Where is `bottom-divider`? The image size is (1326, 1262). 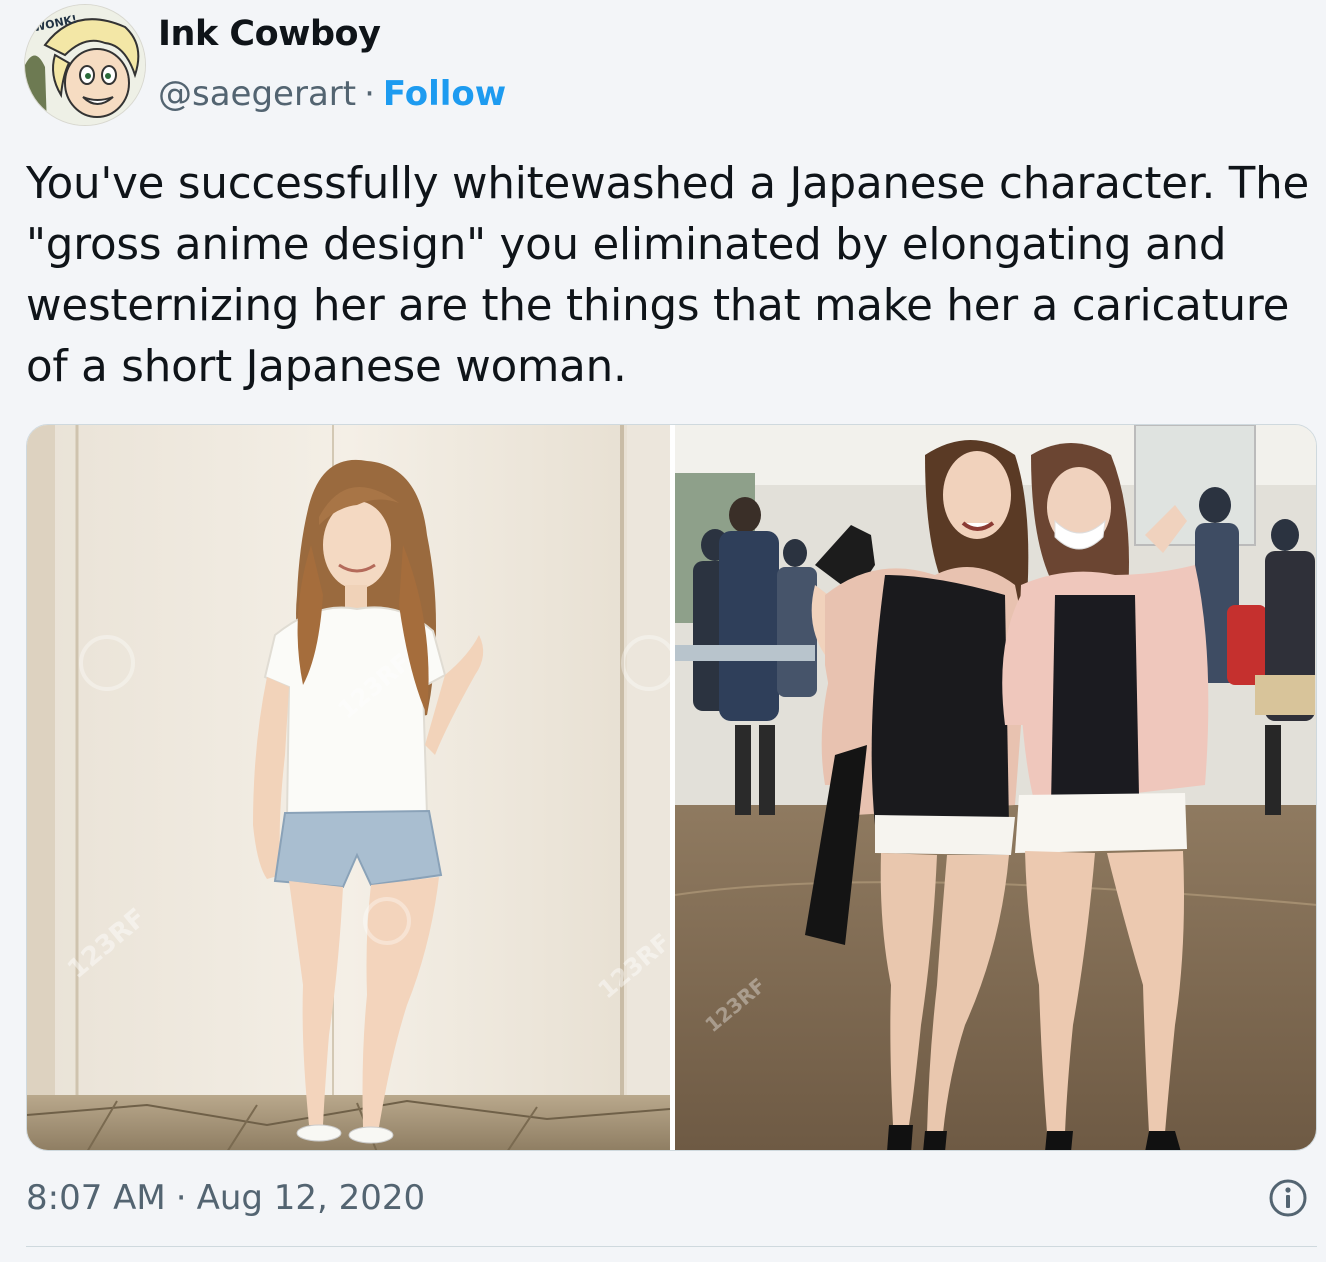 bottom-divider is located at coordinates (671, 1246).